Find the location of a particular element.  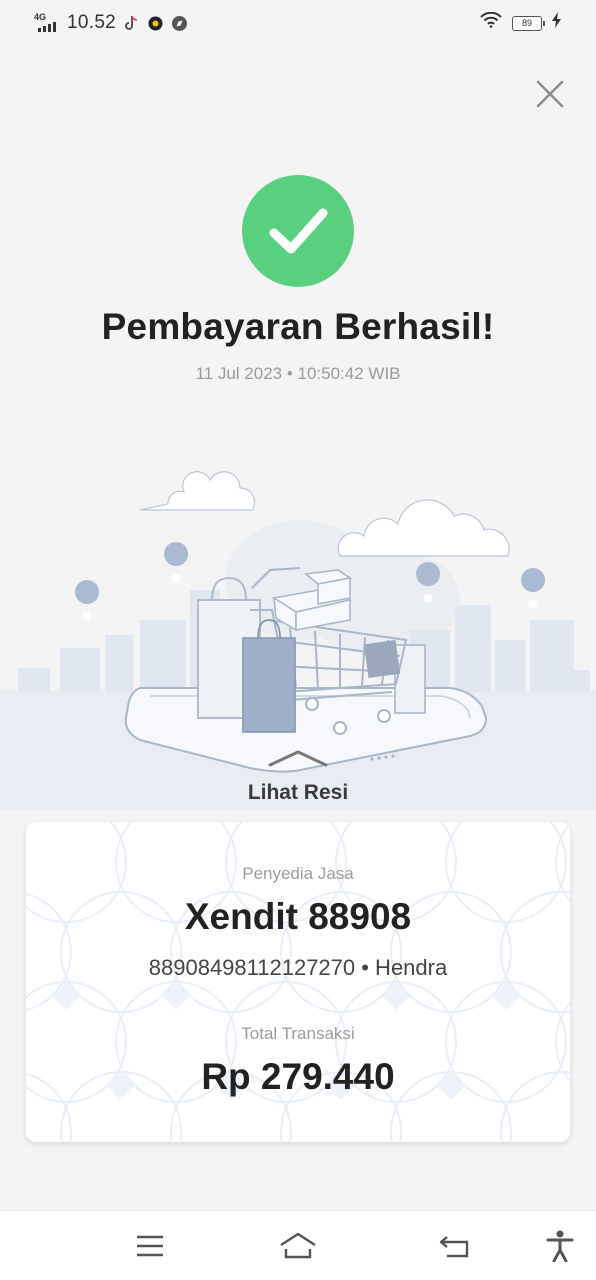

page-title: Pembayaran Berhasil! is located at coordinates (298, 326).